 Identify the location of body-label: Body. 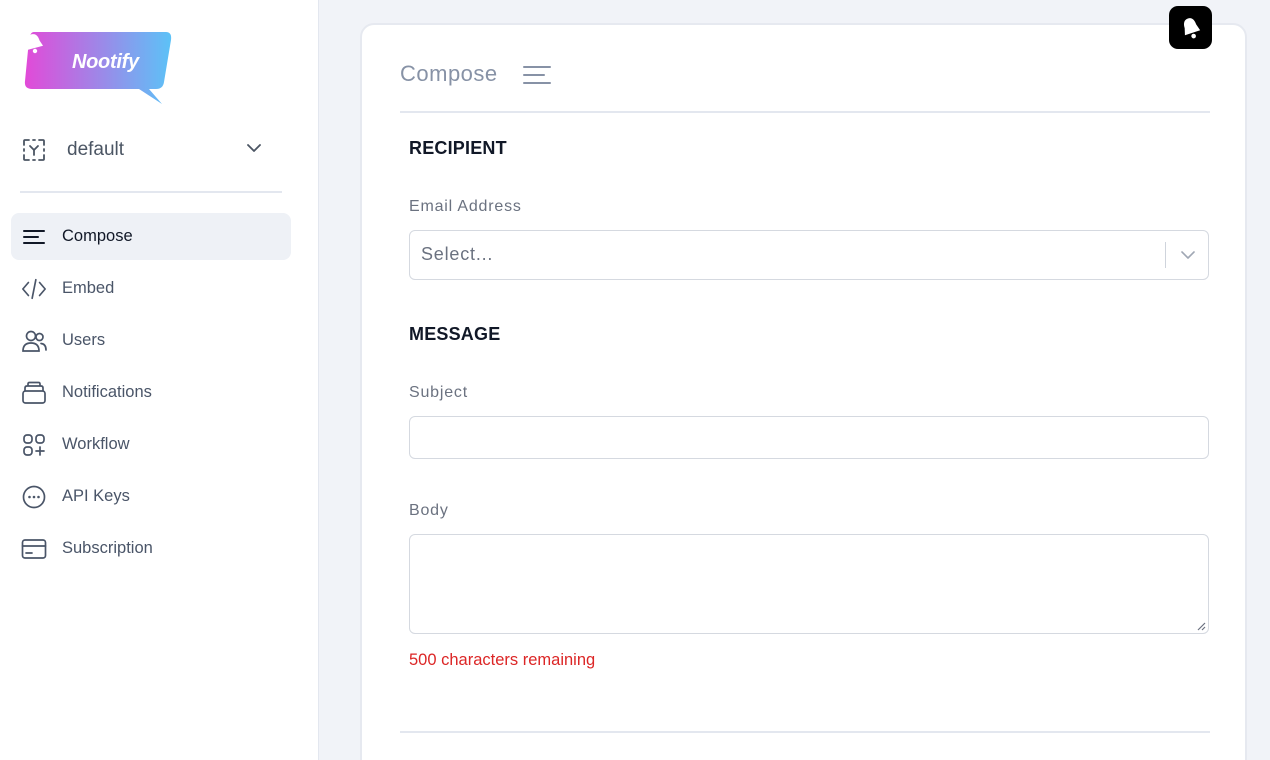
(429, 510).